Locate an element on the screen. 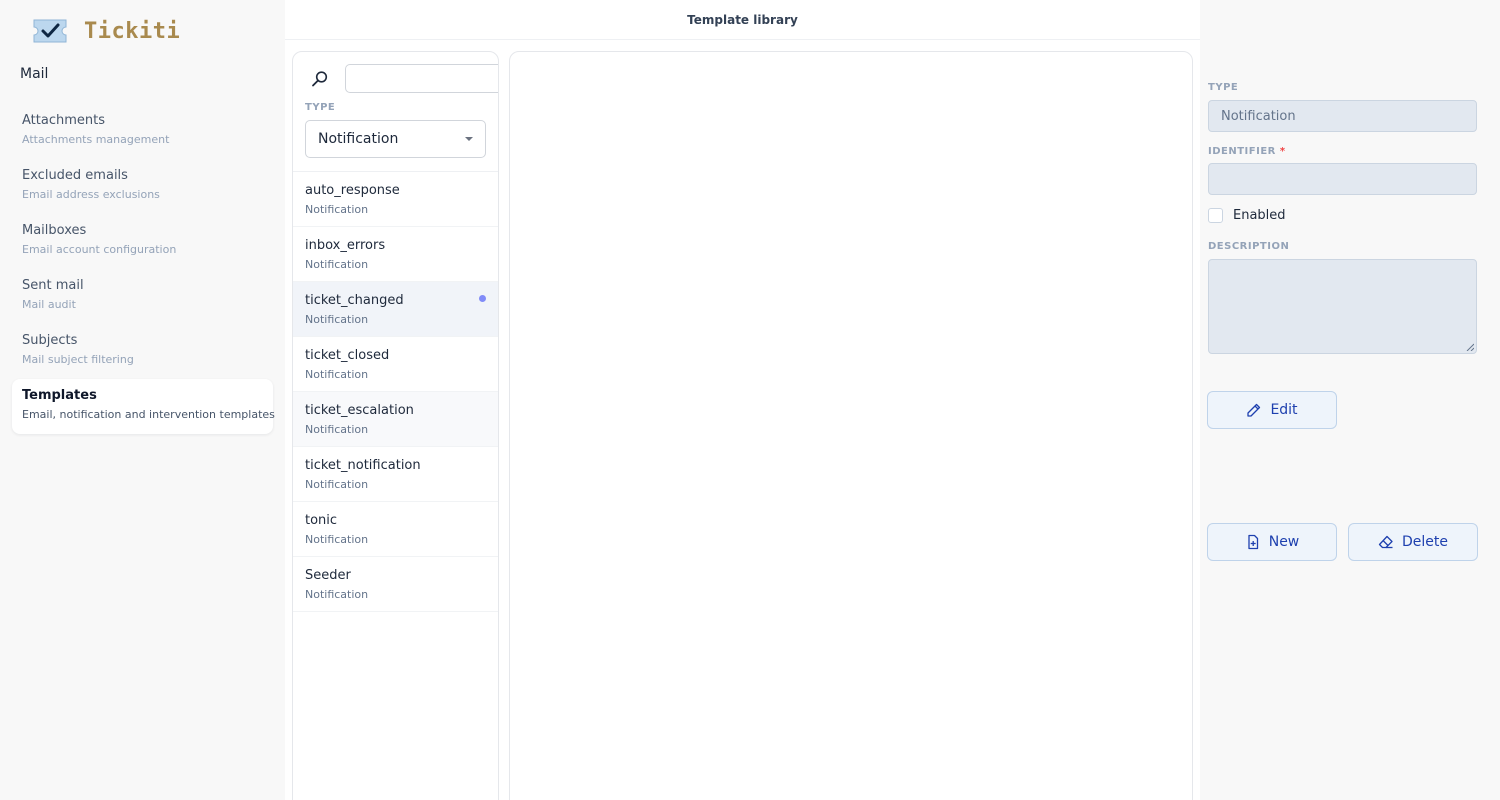 This screenshot has height=800, width=1500. sidebar-item-excluded-emails: Excluded emails Email address exclusions is located at coordinates (142, 186).